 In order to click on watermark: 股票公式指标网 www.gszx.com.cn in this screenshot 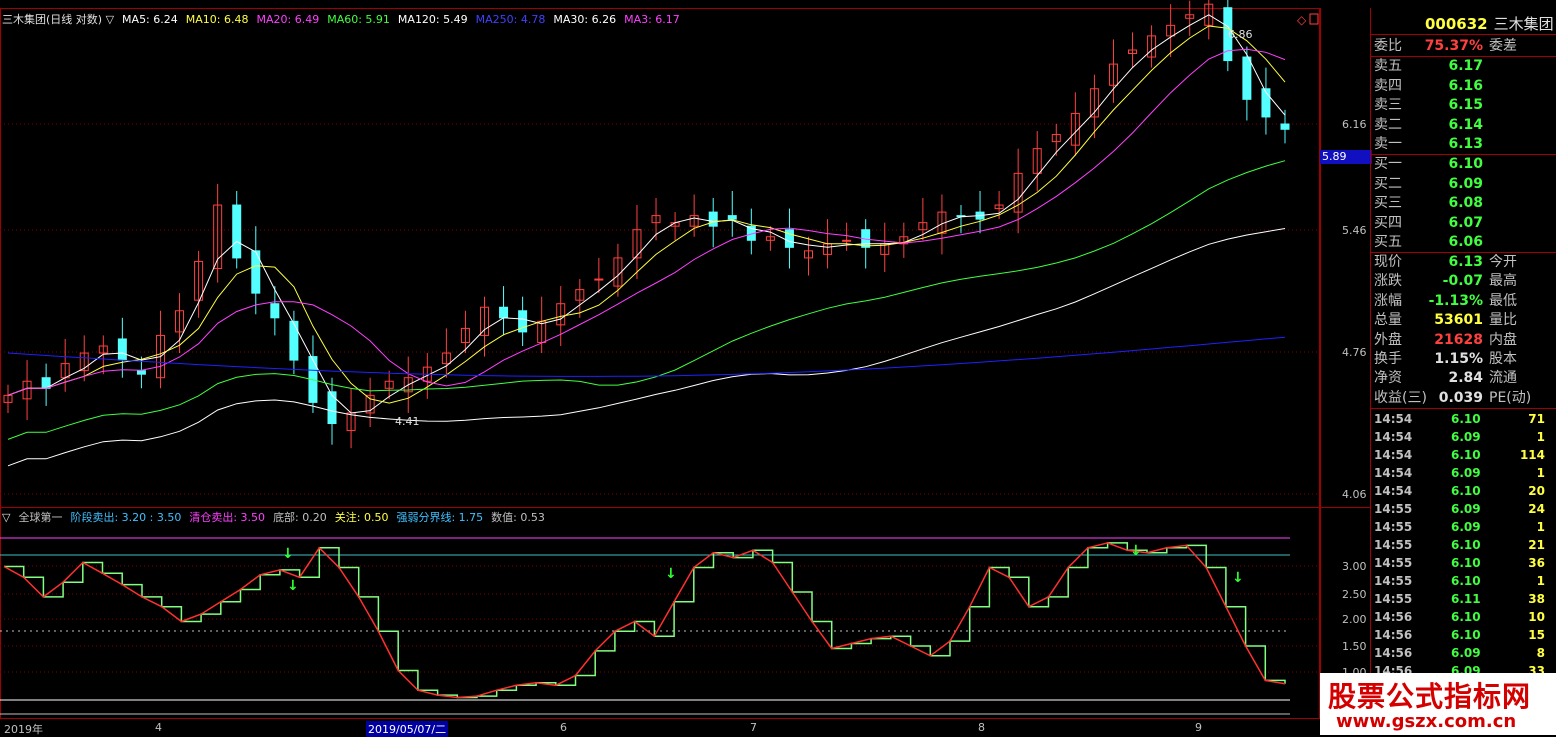, I will do `click(1438, 704)`.